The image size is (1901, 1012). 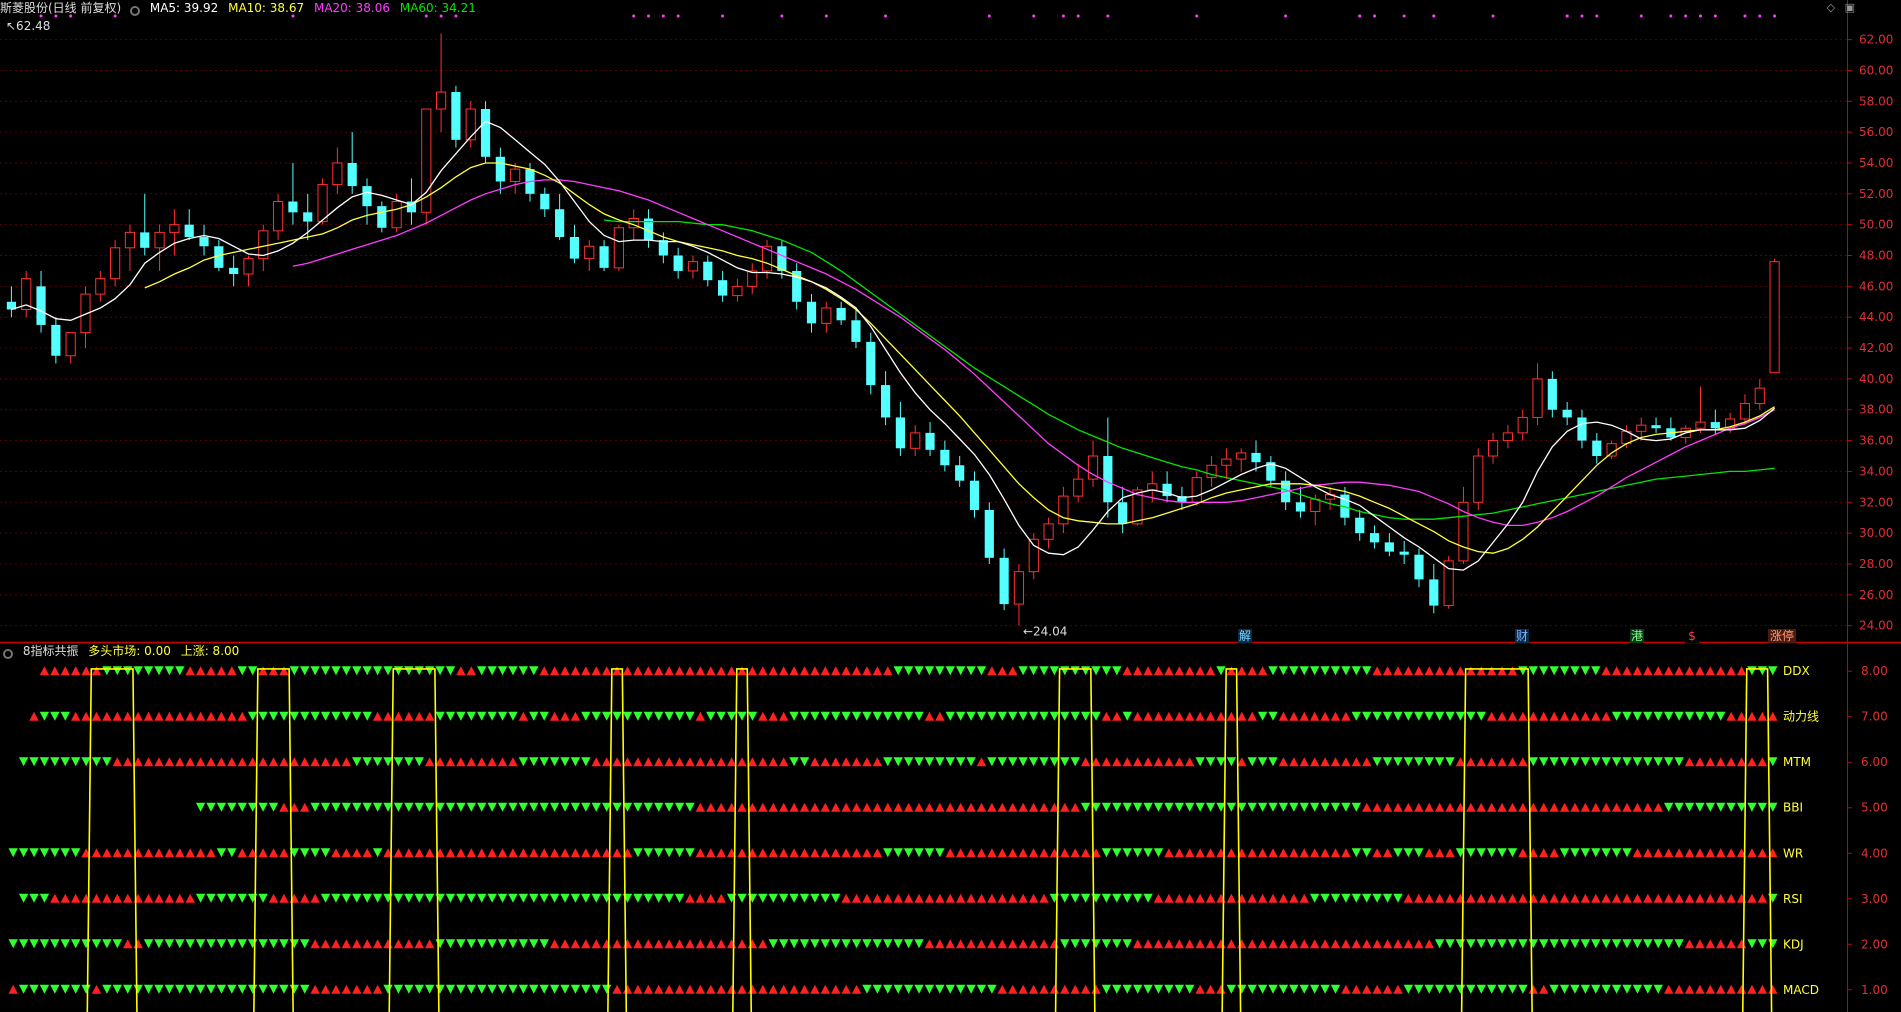 What do you see at coordinates (1876, 163) in the screenshot?
I see `price-tick-label: 54.00` at bounding box center [1876, 163].